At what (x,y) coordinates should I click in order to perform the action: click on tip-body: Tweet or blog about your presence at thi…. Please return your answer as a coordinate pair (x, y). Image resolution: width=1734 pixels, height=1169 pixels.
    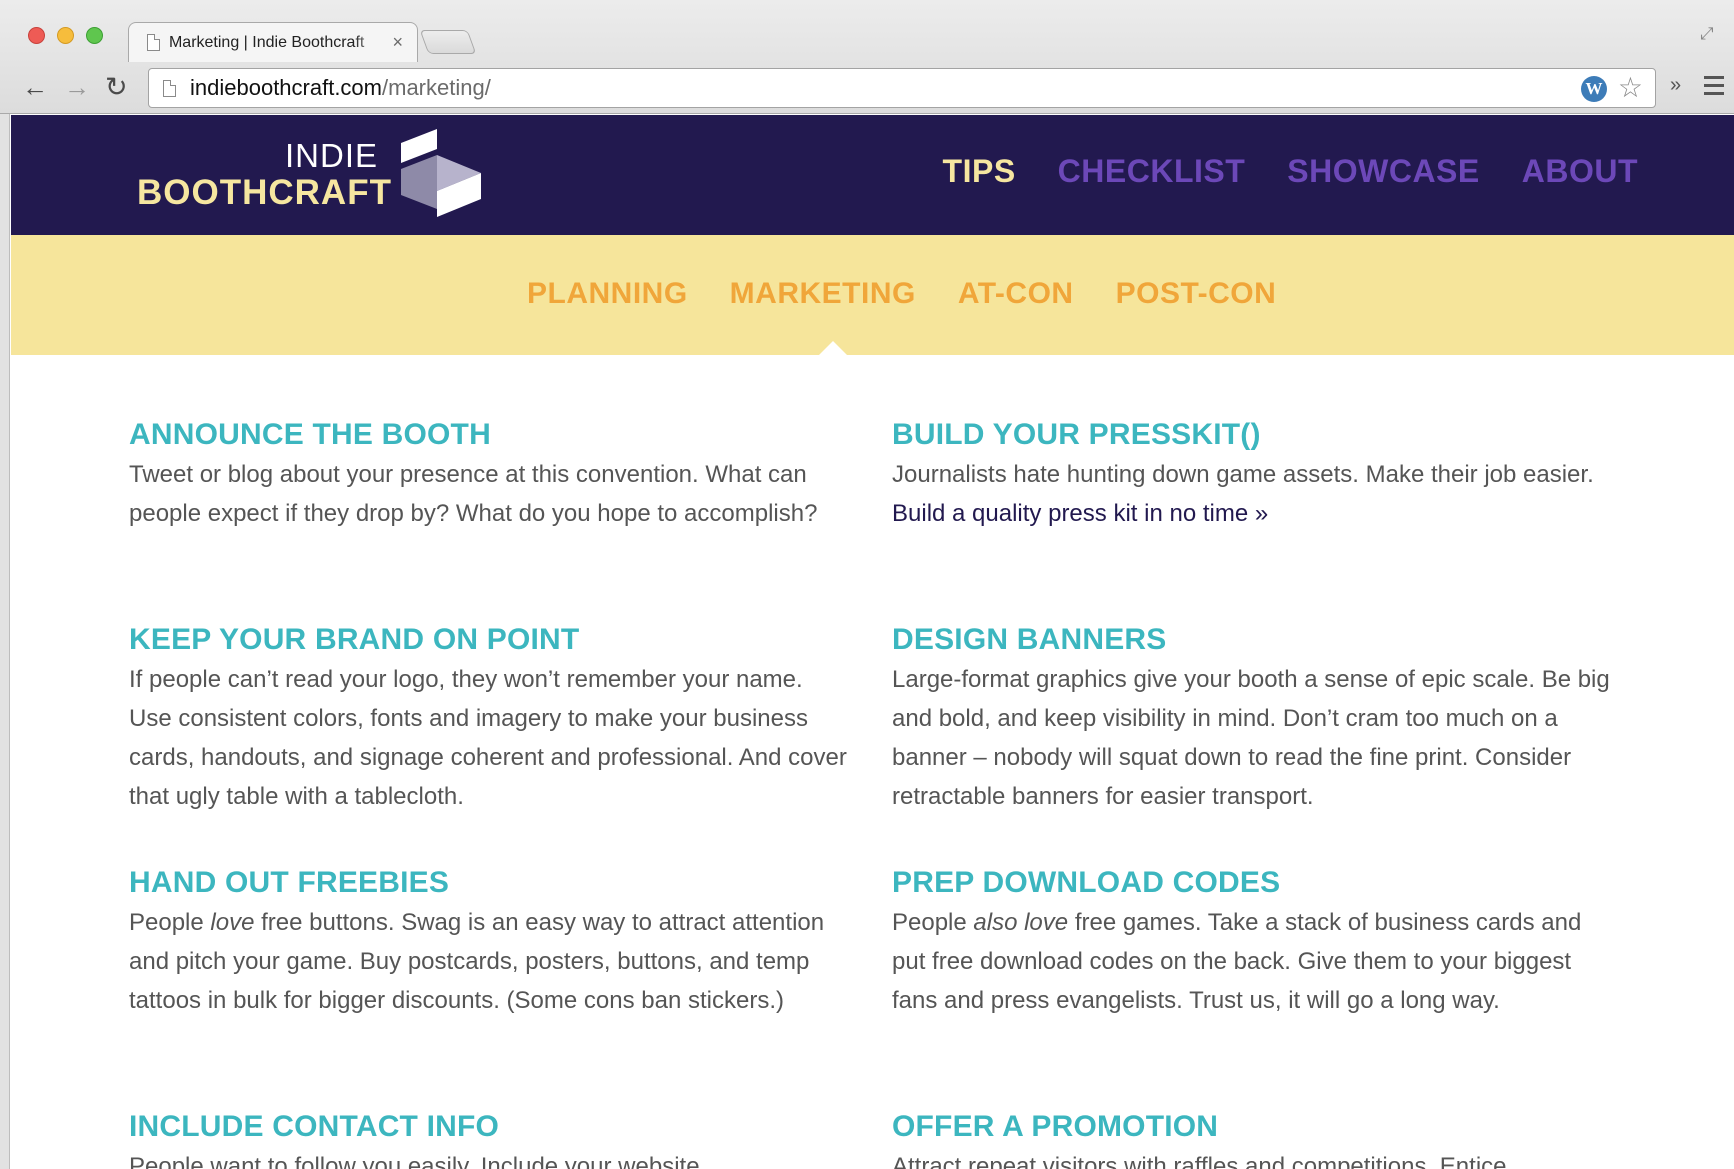
    Looking at the image, I should click on (473, 494).